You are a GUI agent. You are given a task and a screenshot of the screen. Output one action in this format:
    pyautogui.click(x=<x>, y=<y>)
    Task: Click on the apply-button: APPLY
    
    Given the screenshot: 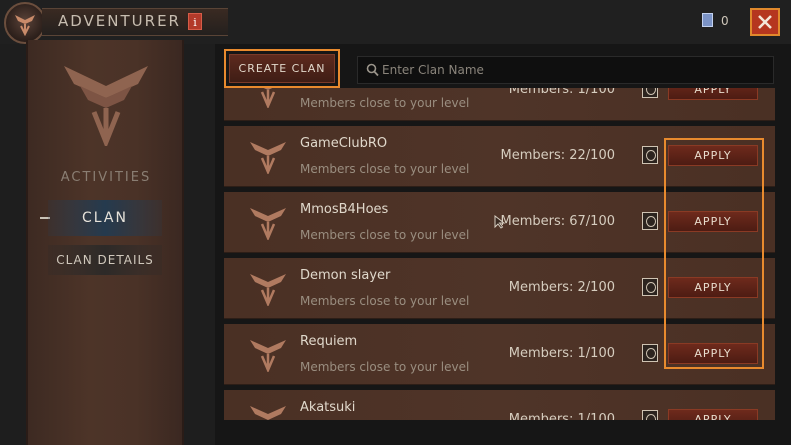 What is the action you would take?
    pyautogui.click(x=713, y=94)
    